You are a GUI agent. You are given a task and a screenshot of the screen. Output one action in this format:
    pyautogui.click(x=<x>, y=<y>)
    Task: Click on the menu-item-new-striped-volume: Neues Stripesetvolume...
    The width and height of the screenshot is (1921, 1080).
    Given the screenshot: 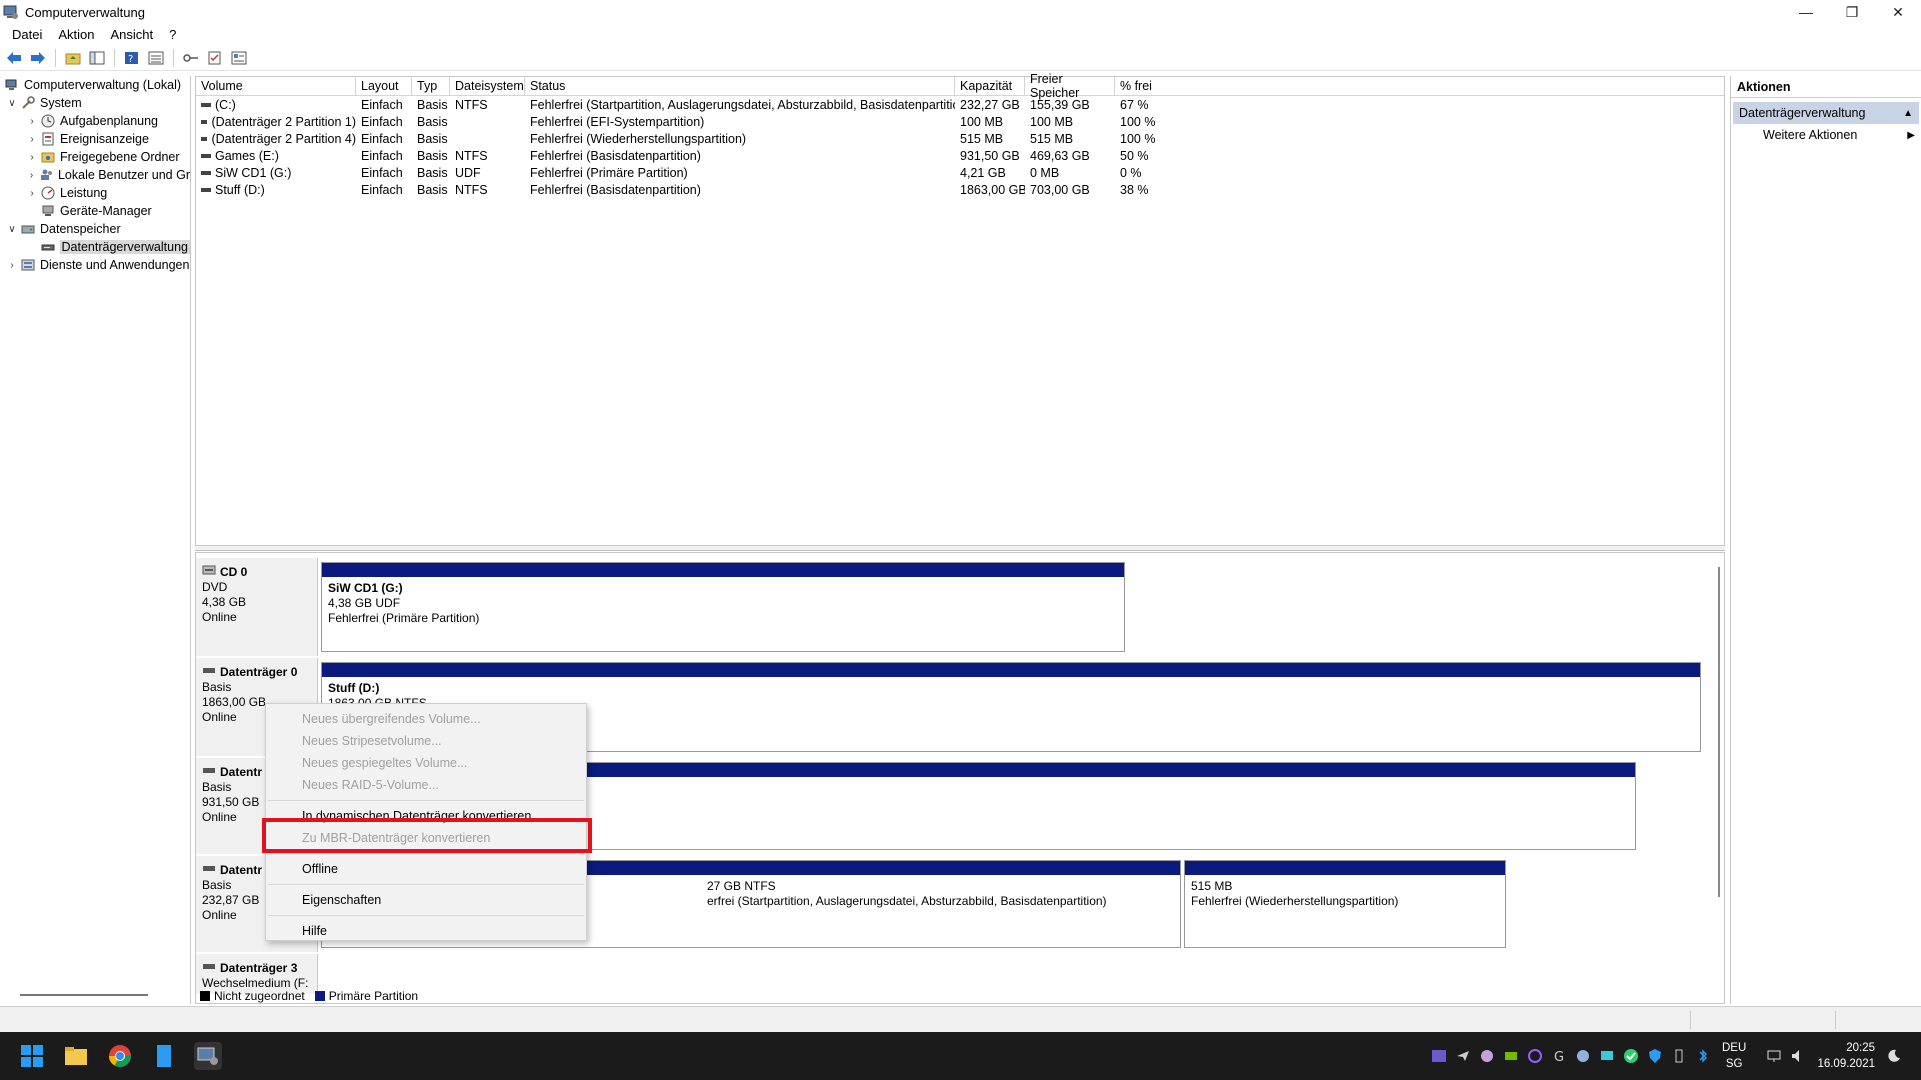 What is the action you would take?
    pyautogui.click(x=426, y=741)
    